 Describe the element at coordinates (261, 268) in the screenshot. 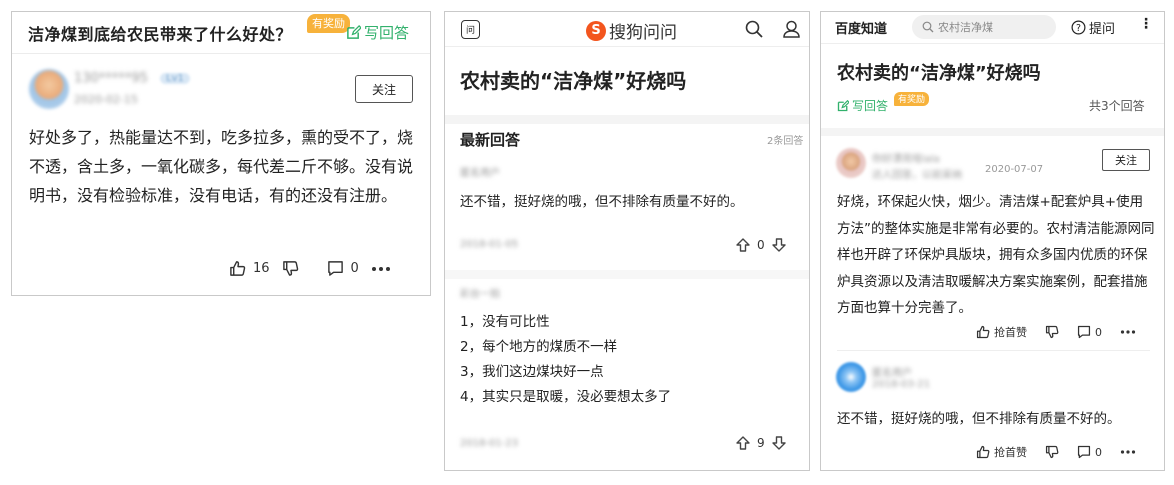

I see `upvote-count: 16` at that location.